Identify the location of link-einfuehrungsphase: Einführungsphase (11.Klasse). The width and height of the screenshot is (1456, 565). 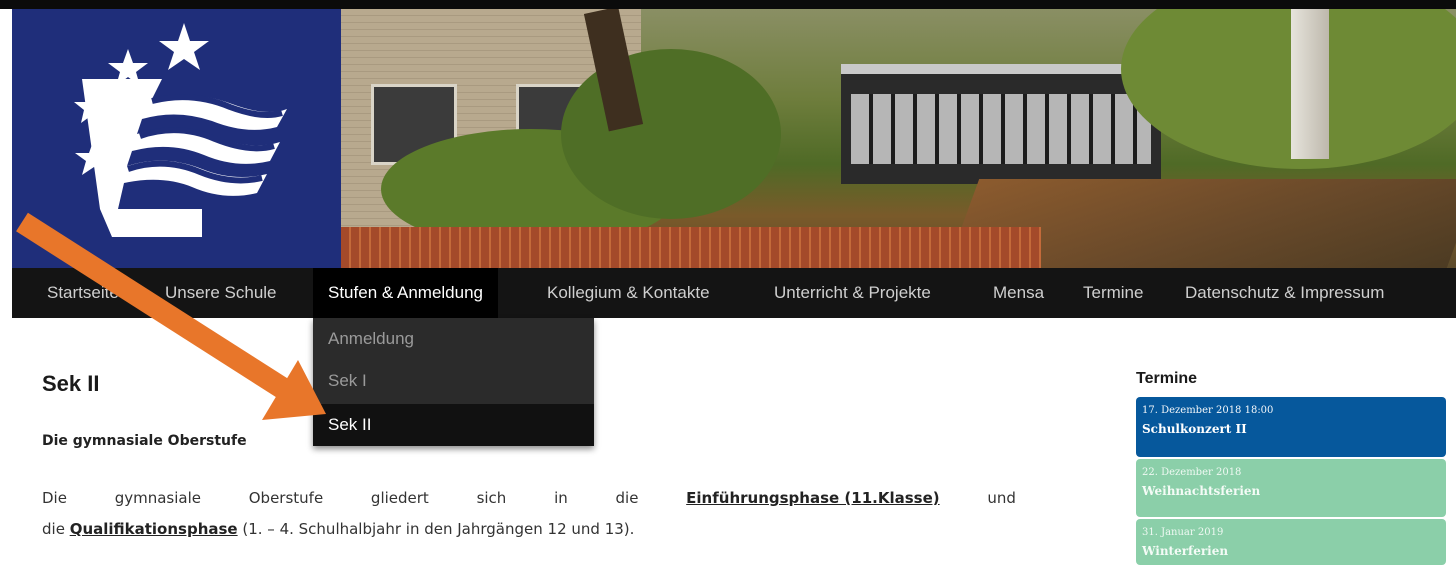
(812, 498).